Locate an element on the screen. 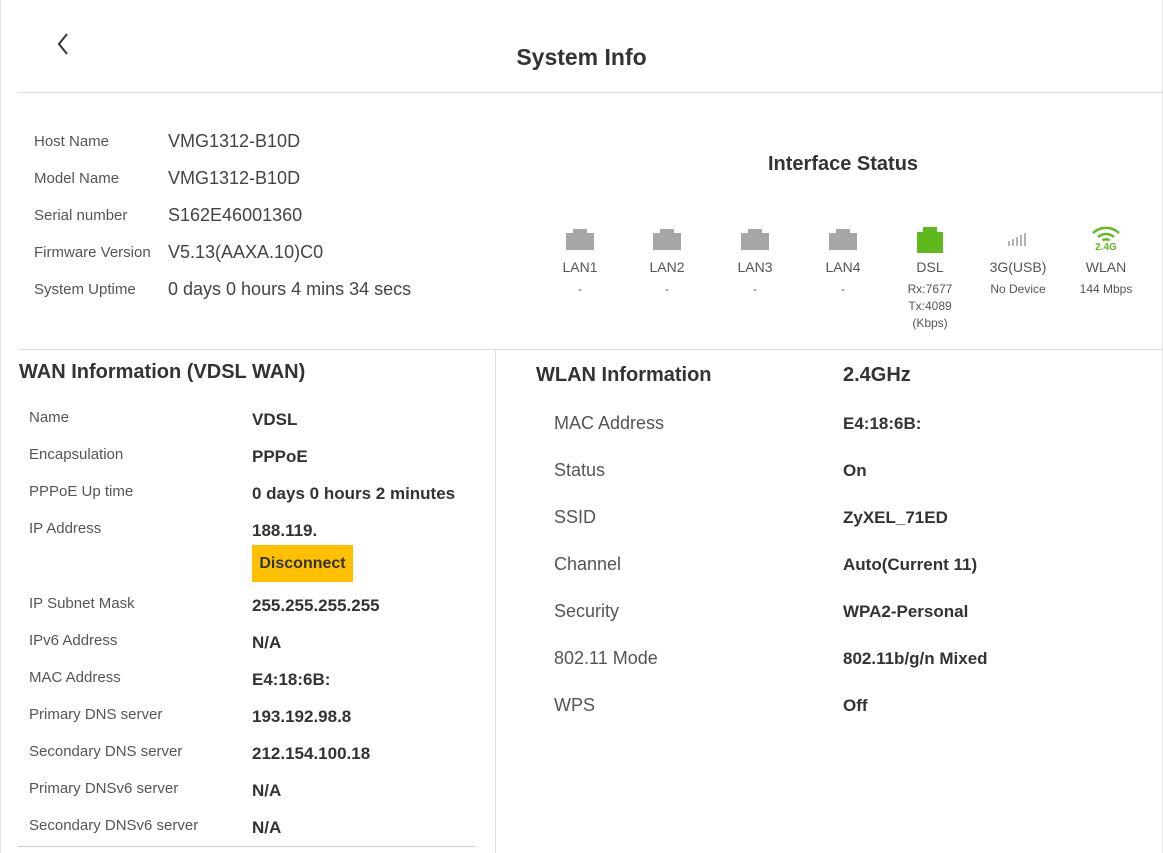  dsl-tx-rate: Tx:4089 (Kbps) is located at coordinates (930, 314).